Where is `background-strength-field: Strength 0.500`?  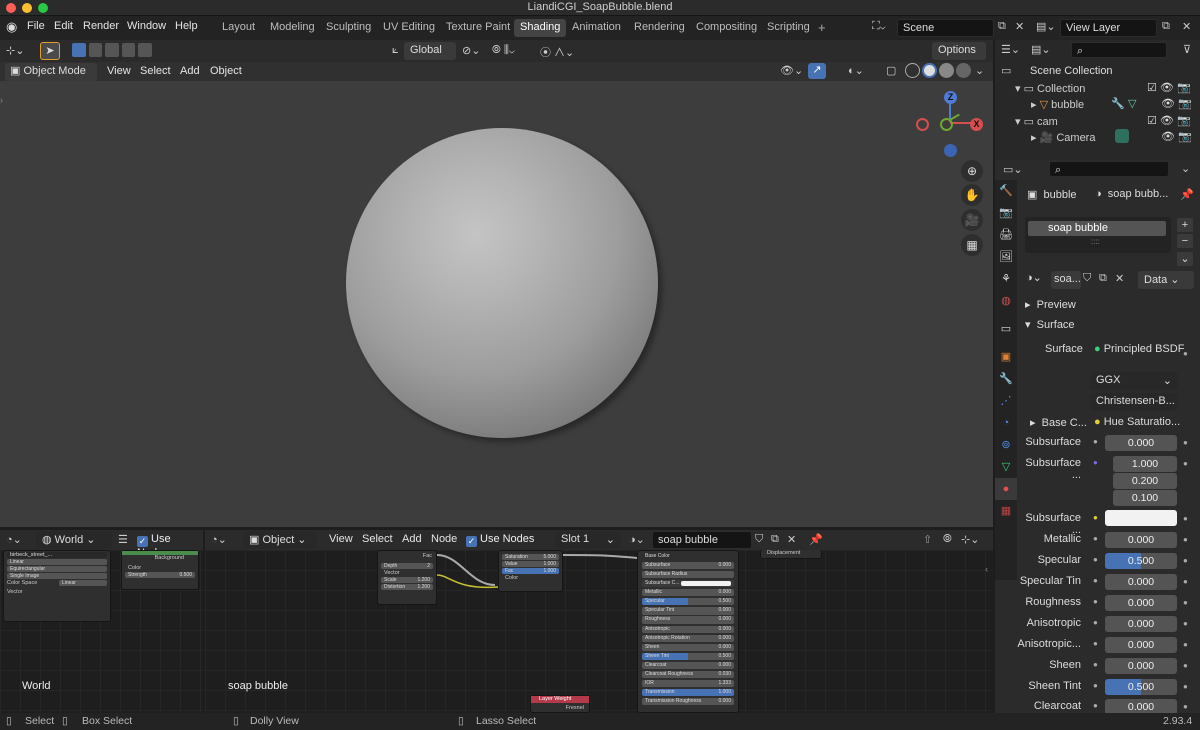 background-strength-field: Strength 0.500 is located at coordinates (160, 575).